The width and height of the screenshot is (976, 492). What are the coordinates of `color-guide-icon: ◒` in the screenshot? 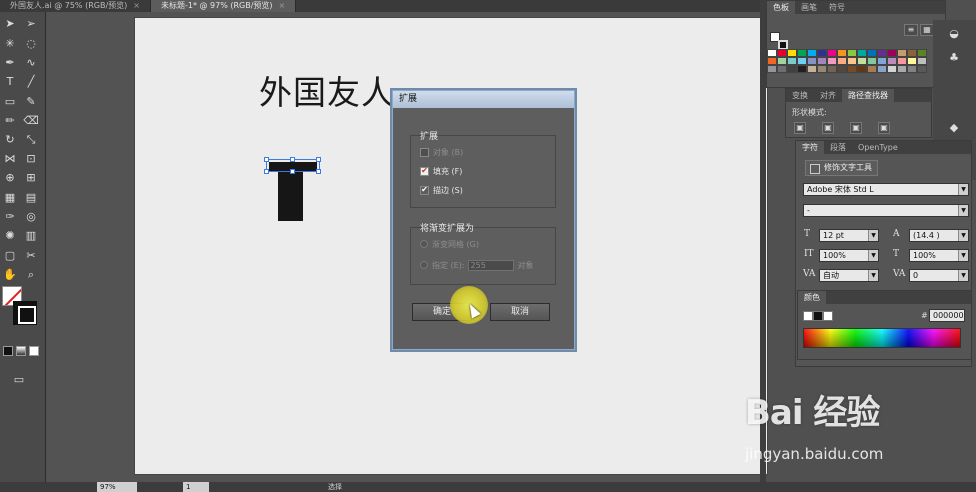 It's located at (954, 33).